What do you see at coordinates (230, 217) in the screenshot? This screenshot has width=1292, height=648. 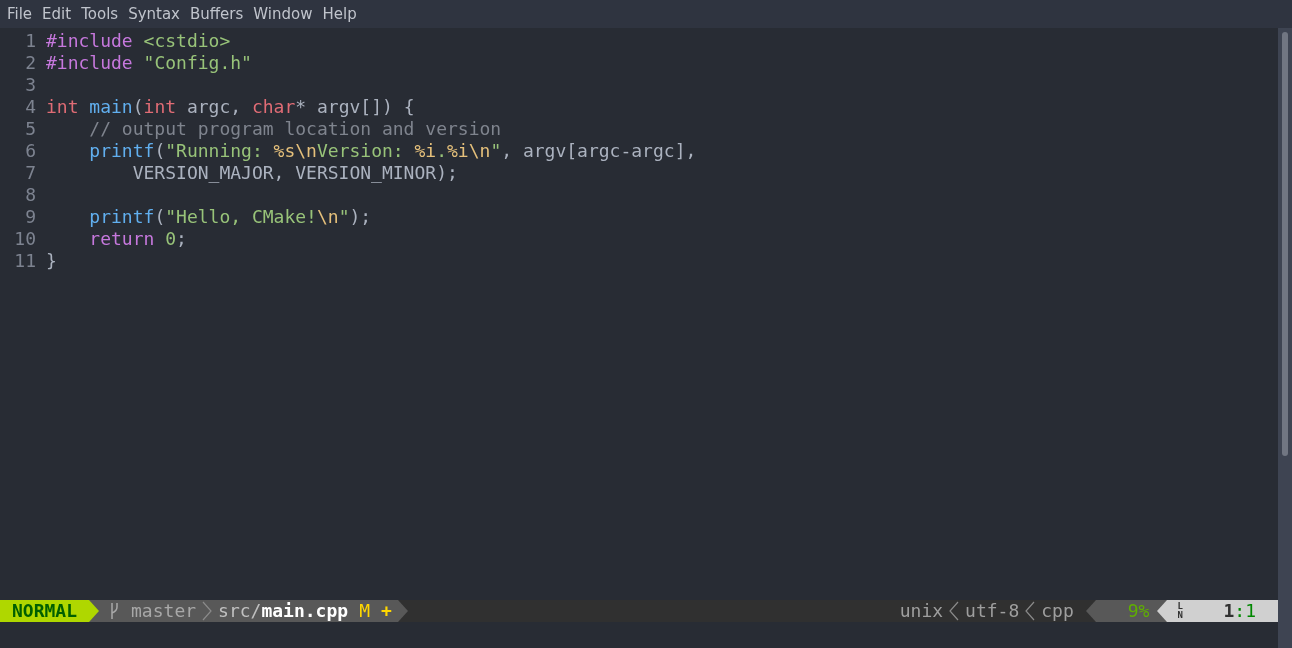 I see `code-line: printf("Hello, CMake!\n");` at bounding box center [230, 217].